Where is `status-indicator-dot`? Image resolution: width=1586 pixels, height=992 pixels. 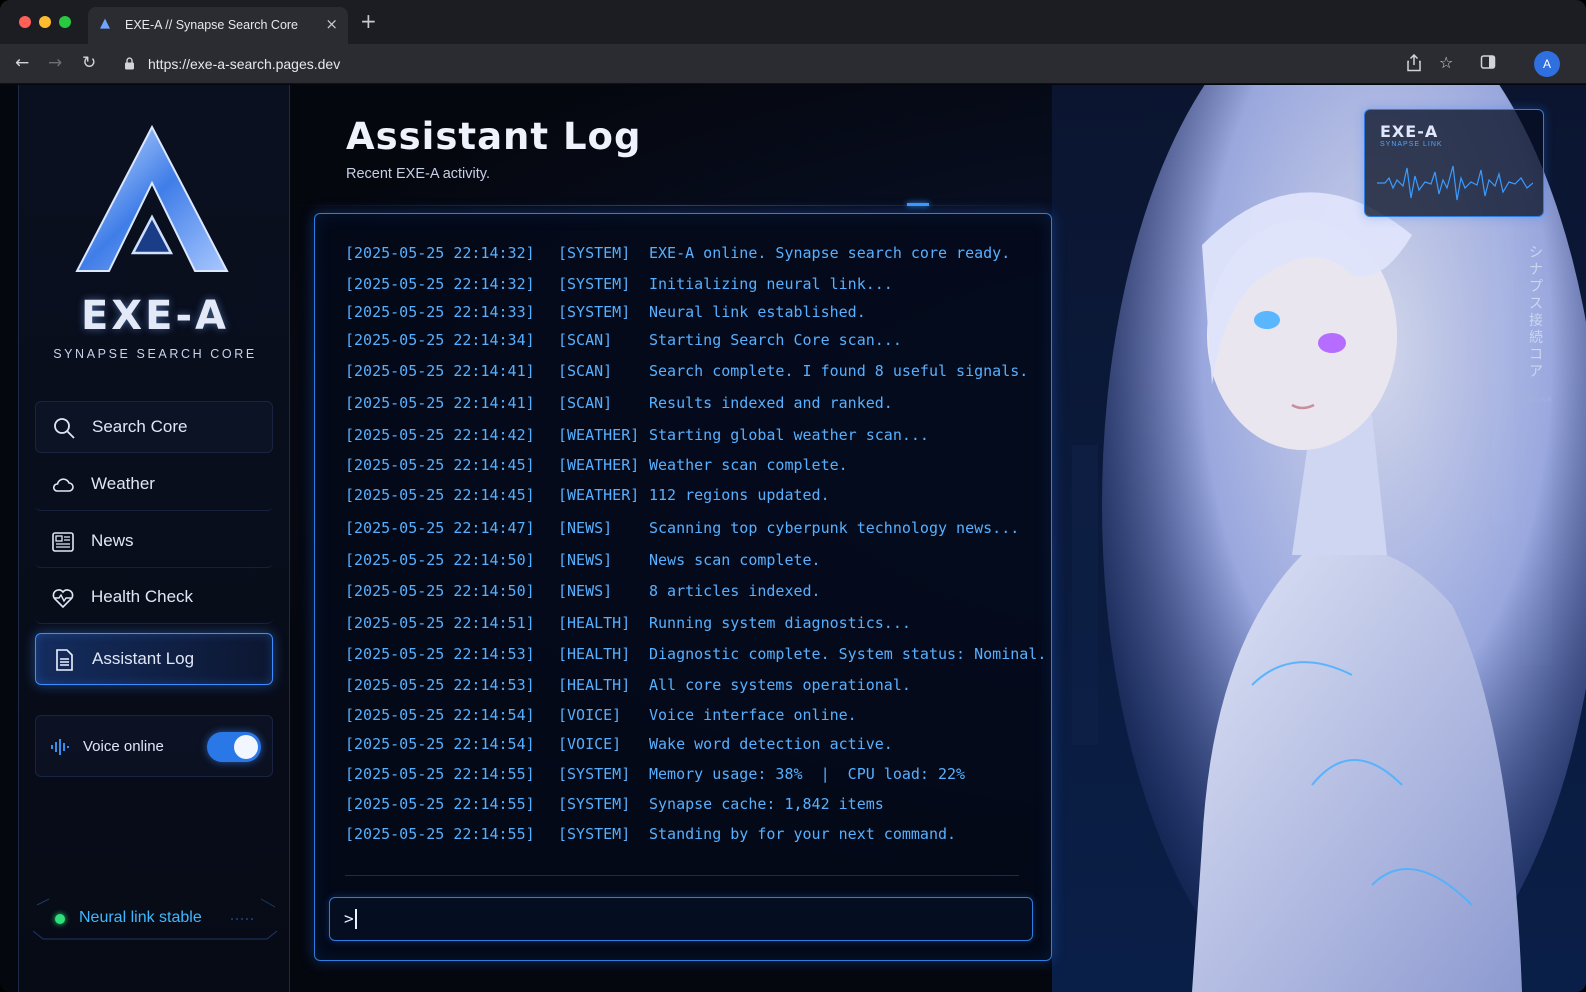
status-indicator-dot is located at coordinates (60, 919).